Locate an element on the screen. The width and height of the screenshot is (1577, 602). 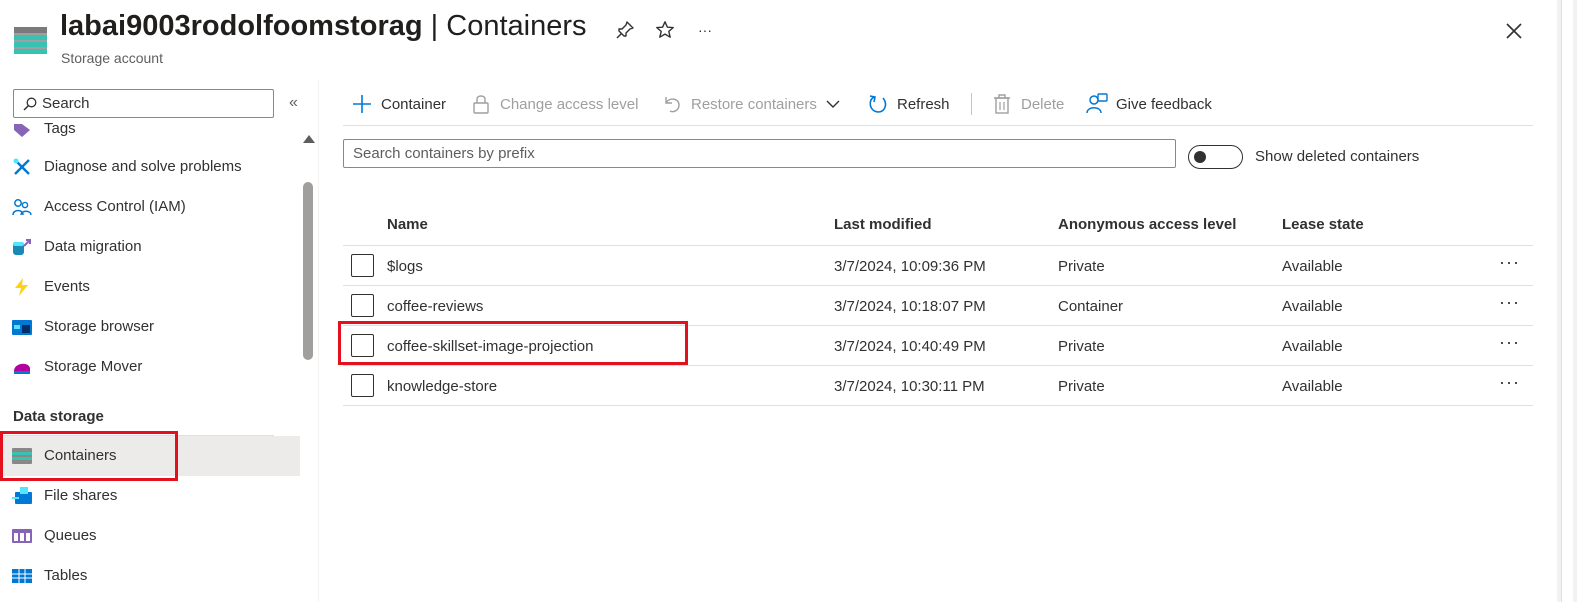
sidebar-item-label: Data migration is located at coordinates (93, 246).